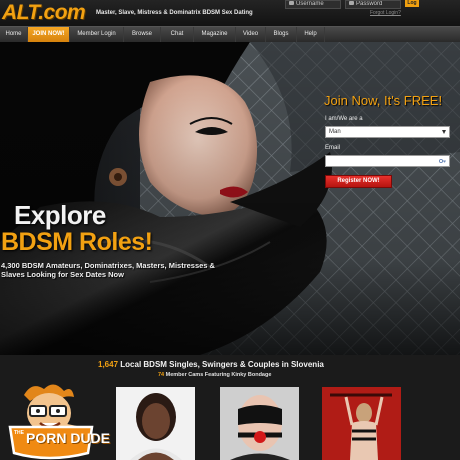 The height and width of the screenshot is (460, 460). What do you see at coordinates (291, 3) in the screenshot?
I see `user-icon` at bounding box center [291, 3].